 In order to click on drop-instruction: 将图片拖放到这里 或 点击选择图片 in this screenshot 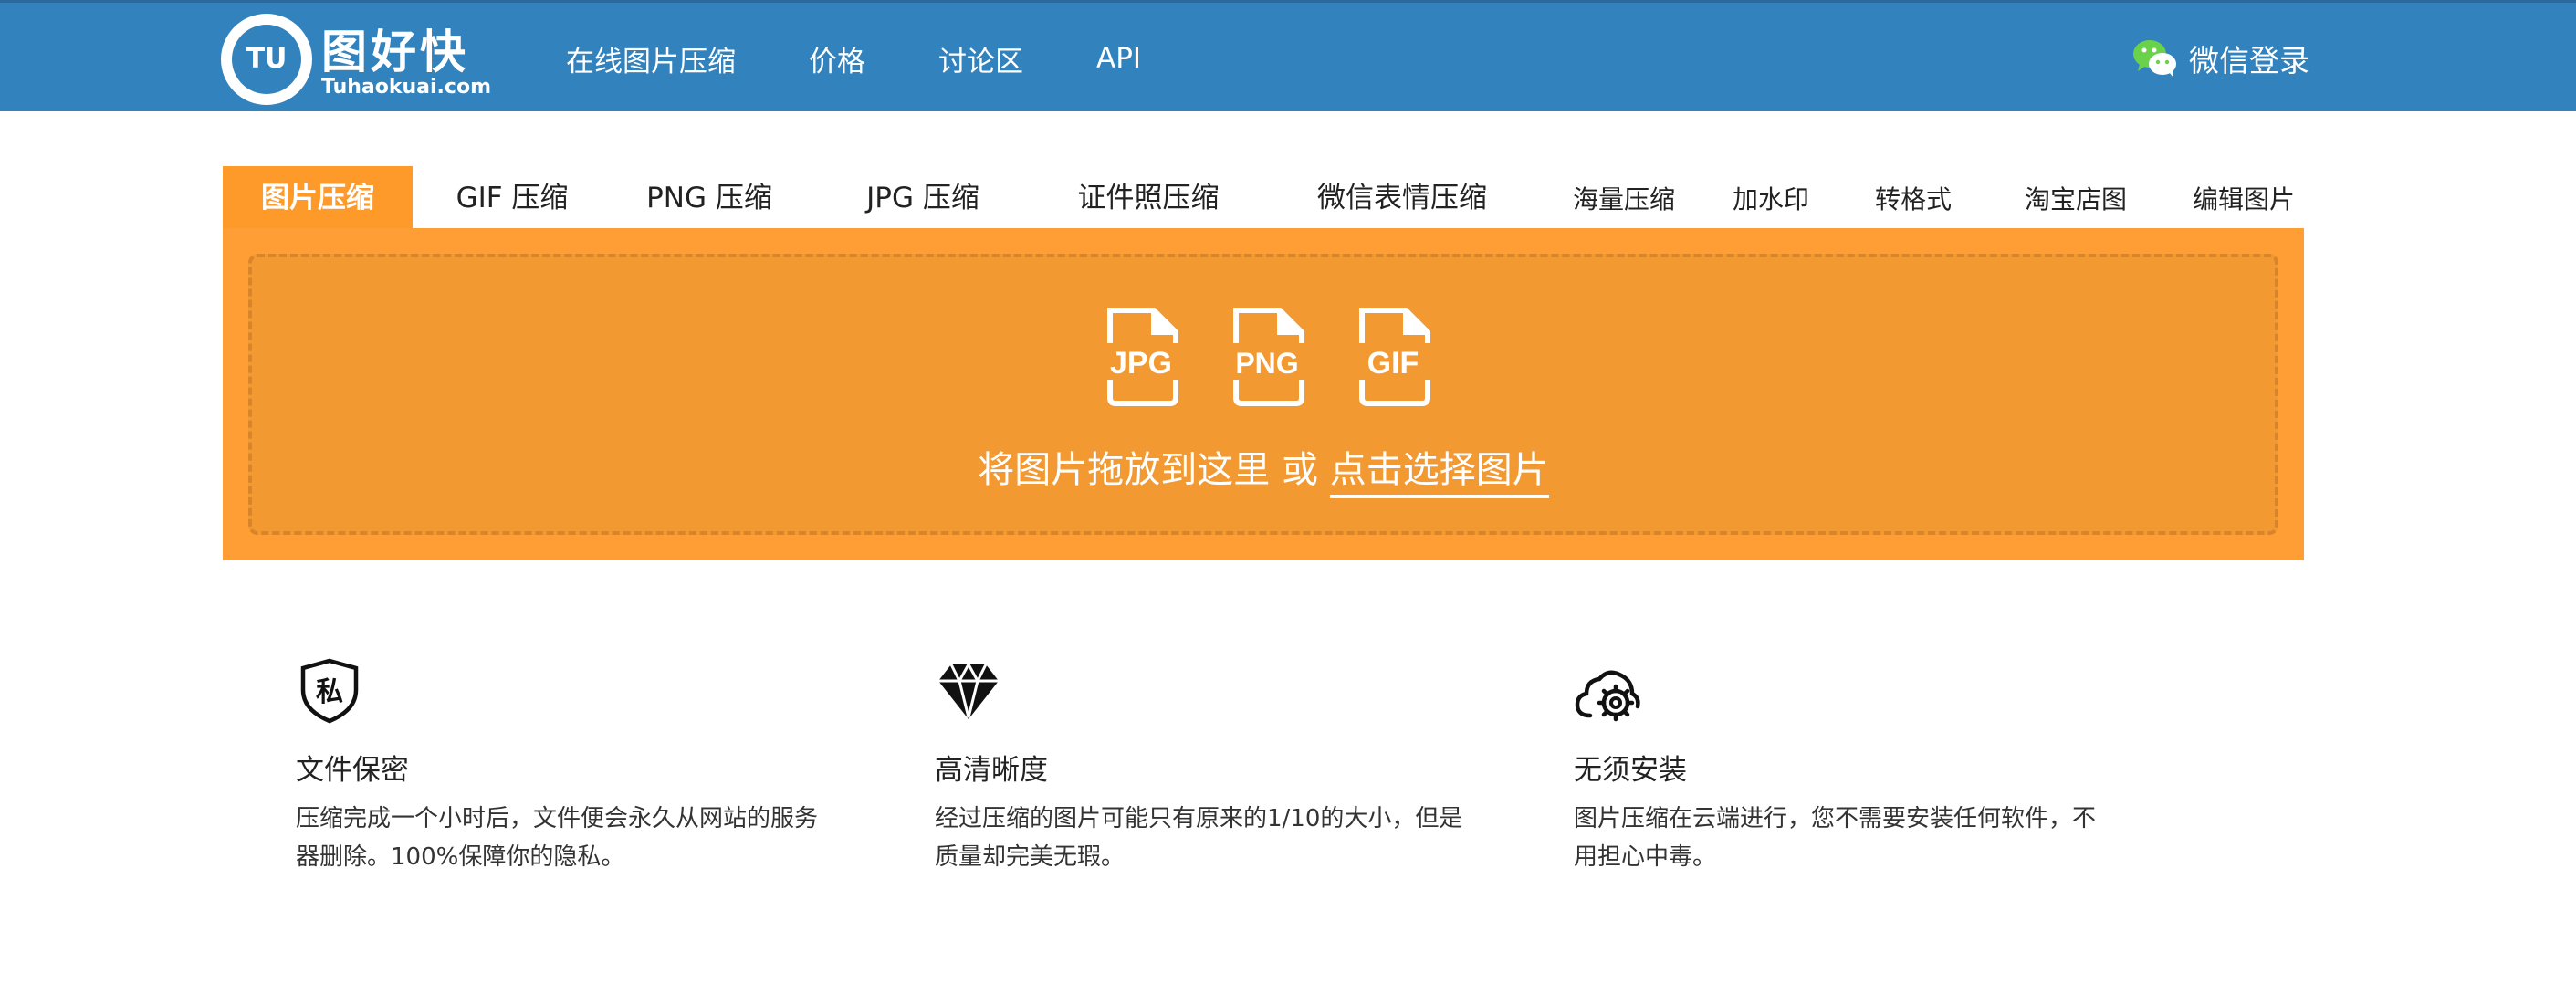, I will do `click(1263, 469)`.